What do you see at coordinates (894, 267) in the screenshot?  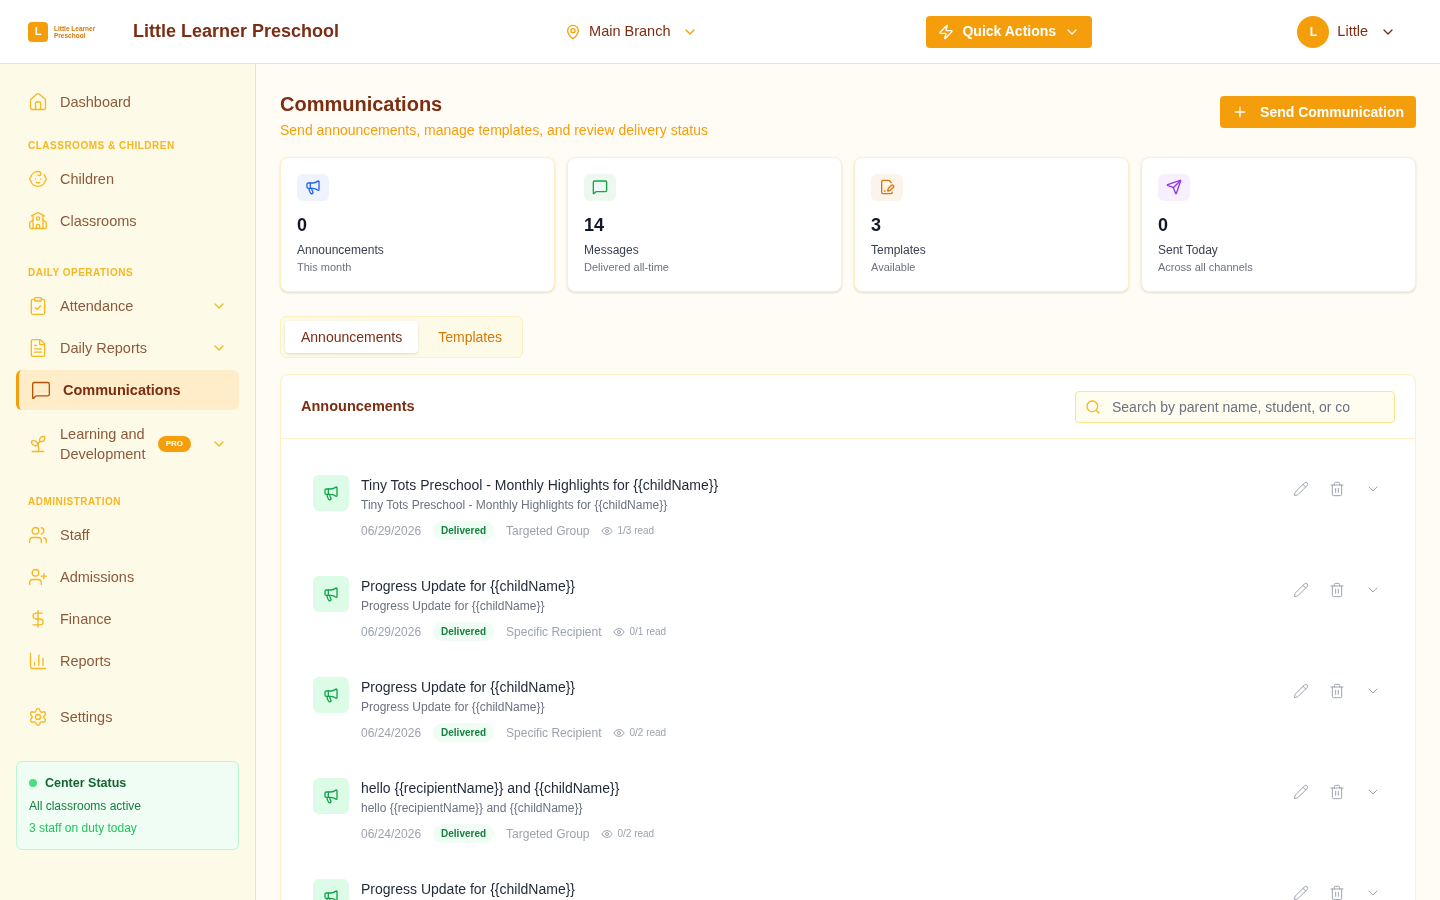 I see `stat-note: Available` at bounding box center [894, 267].